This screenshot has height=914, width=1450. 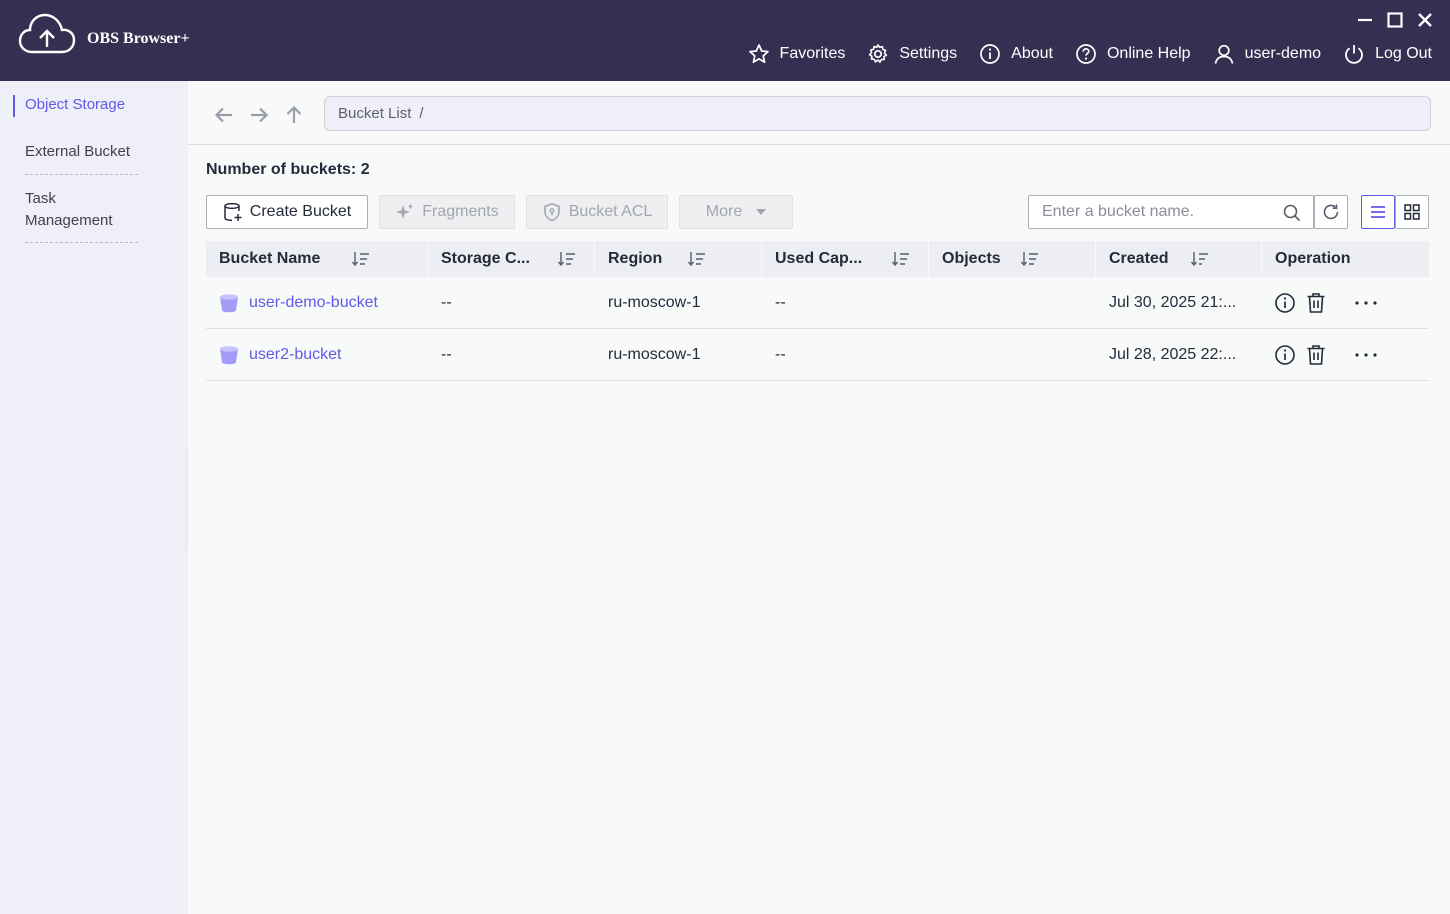 I want to click on fragments-label: Fragments, so click(x=460, y=211).